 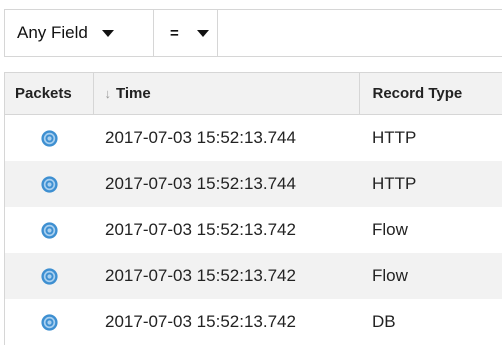 What do you see at coordinates (226, 93) in the screenshot?
I see `column-header-time: ↓ Time` at bounding box center [226, 93].